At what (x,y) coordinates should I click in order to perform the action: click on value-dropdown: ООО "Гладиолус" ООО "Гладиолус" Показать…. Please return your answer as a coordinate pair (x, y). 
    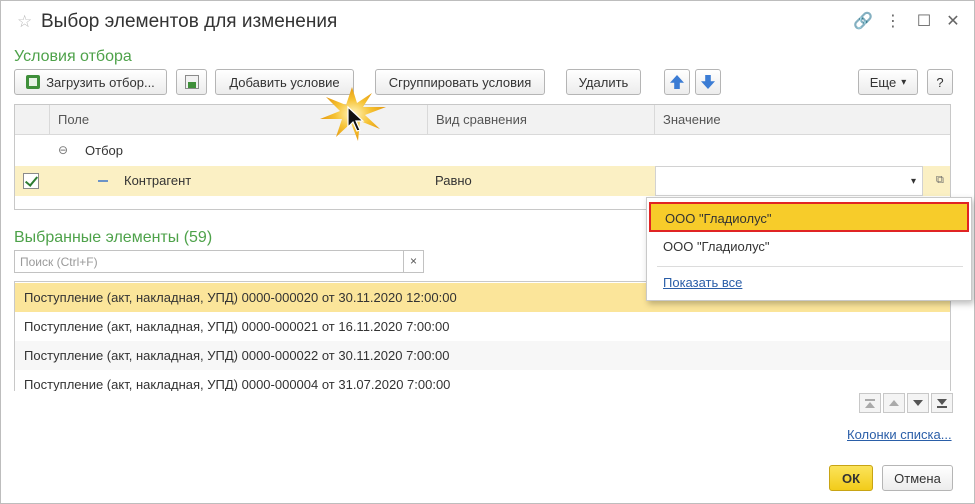
    Looking at the image, I should click on (809, 249).